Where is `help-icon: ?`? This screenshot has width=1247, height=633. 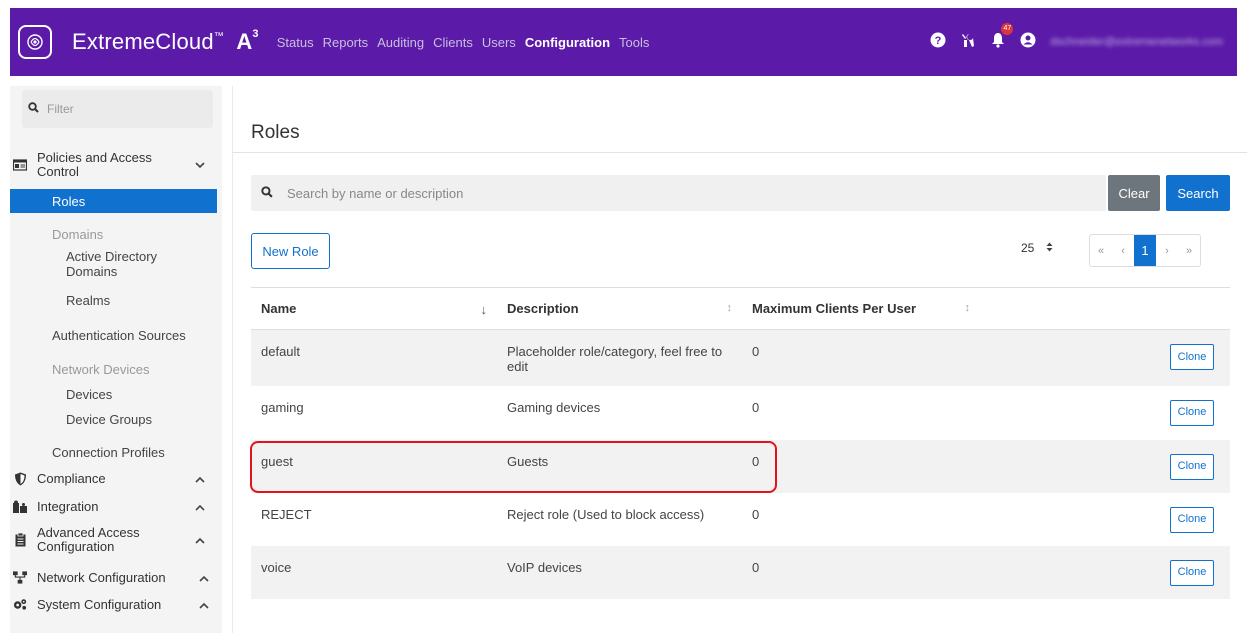
help-icon: ? is located at coordinates (938, 42).